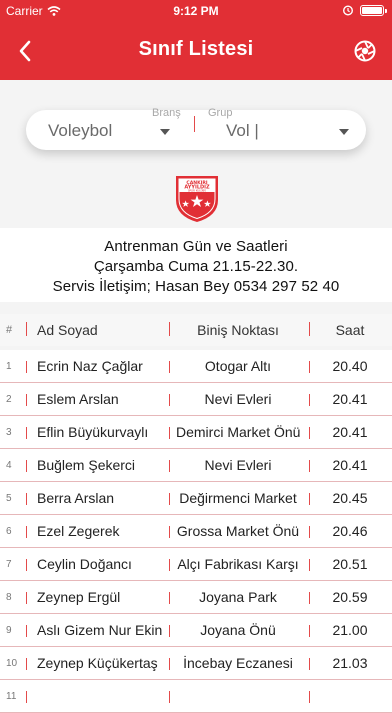  I want to click on alarm-icon, so click(348, 10).